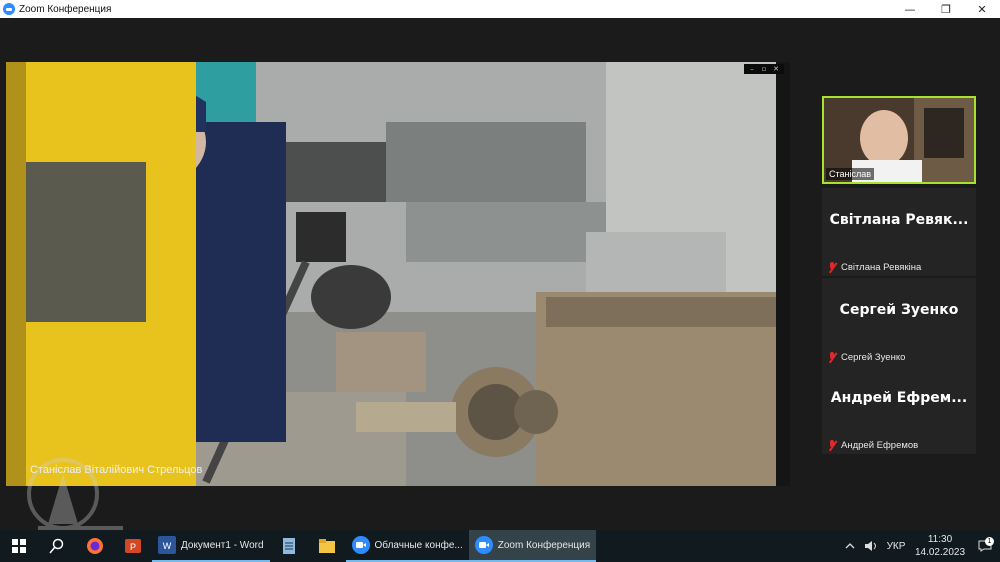  Describe the element at coordinates (65, 9) in the screenshot. I see `window-title: Zoom Конференция` at that location.